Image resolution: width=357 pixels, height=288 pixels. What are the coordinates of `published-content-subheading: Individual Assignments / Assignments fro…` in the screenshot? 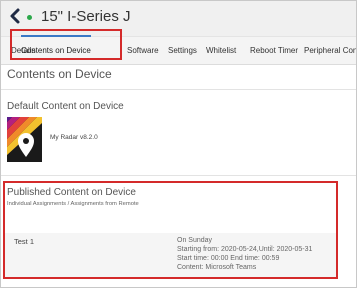 It's located at (73, 204).